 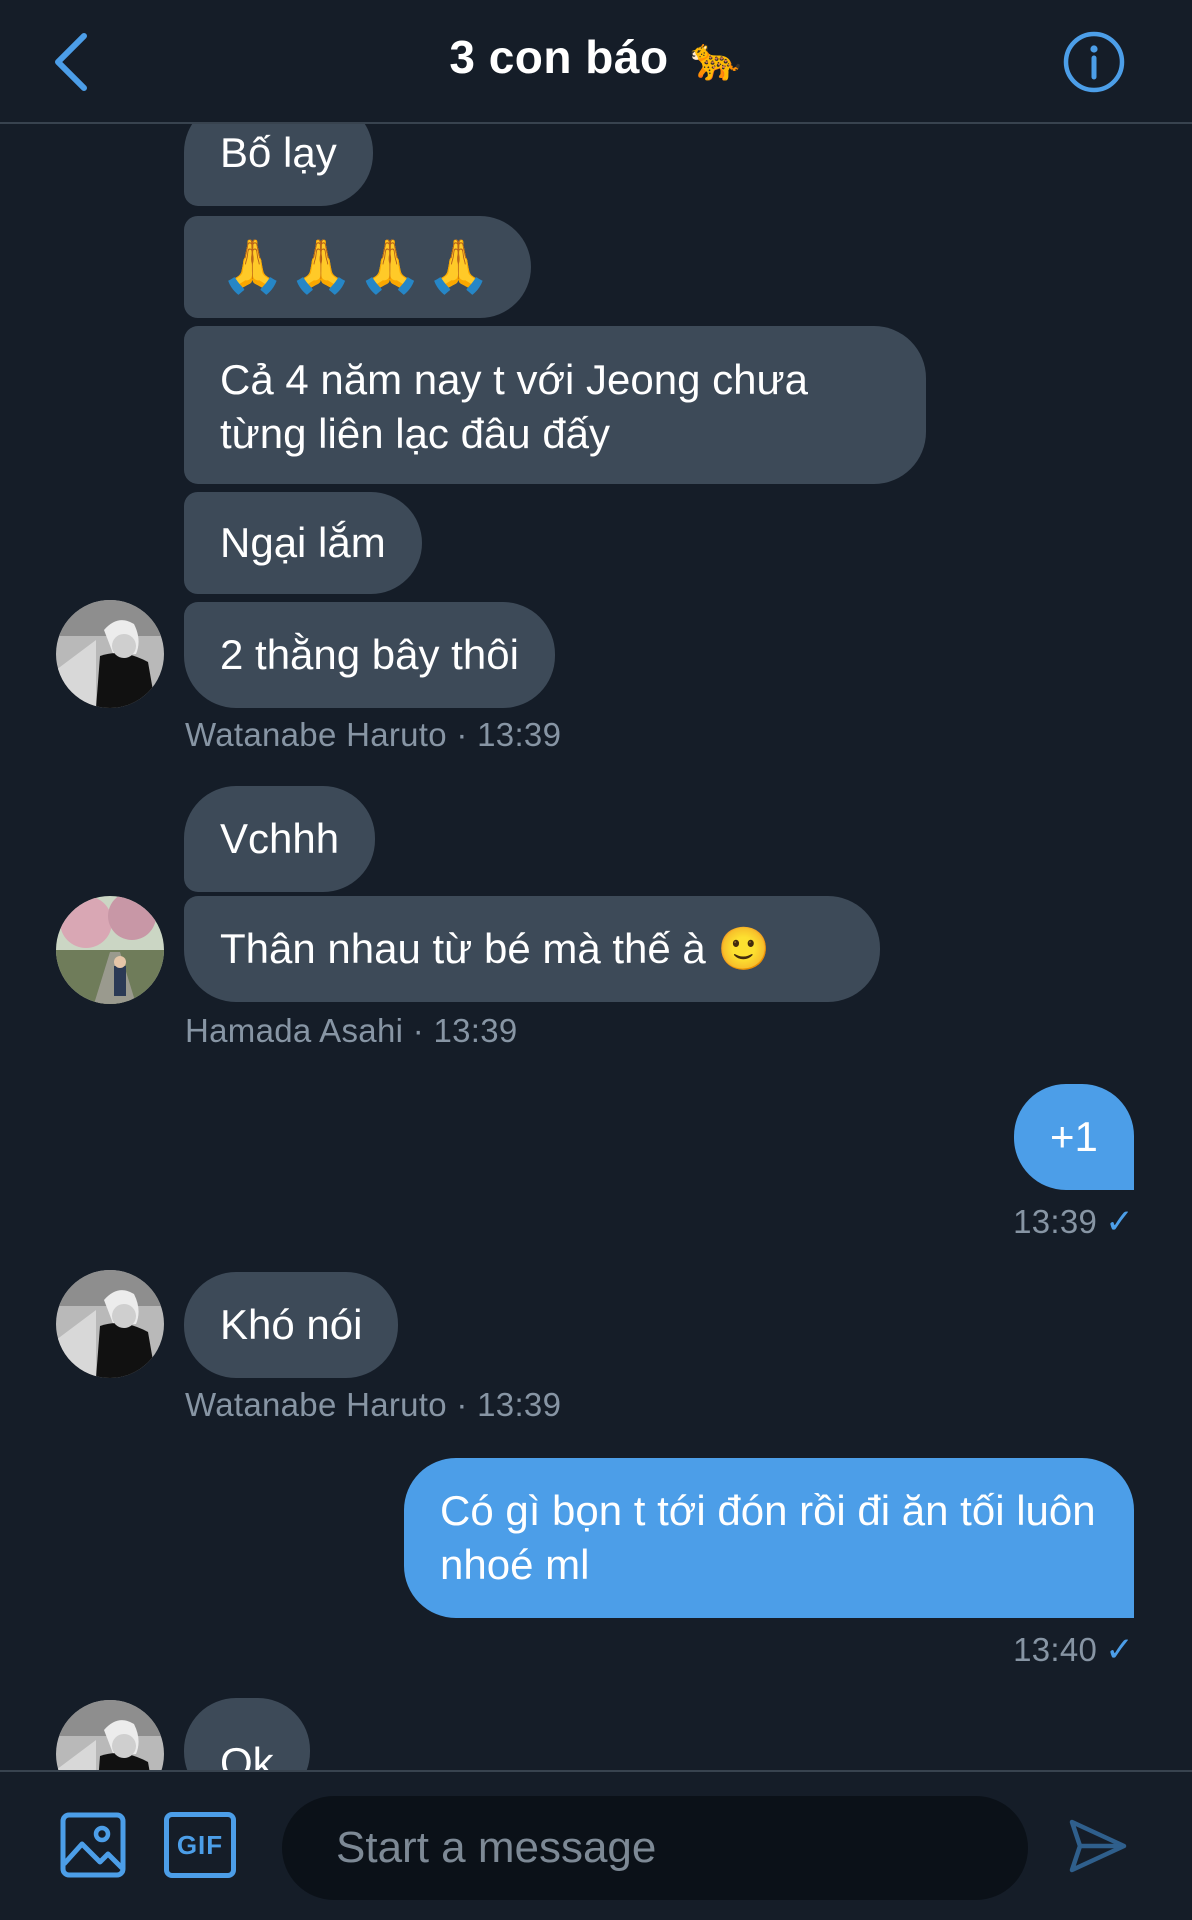 I want to click on message-meta: 13:40 ✓, so click(x=1073, y=1650).